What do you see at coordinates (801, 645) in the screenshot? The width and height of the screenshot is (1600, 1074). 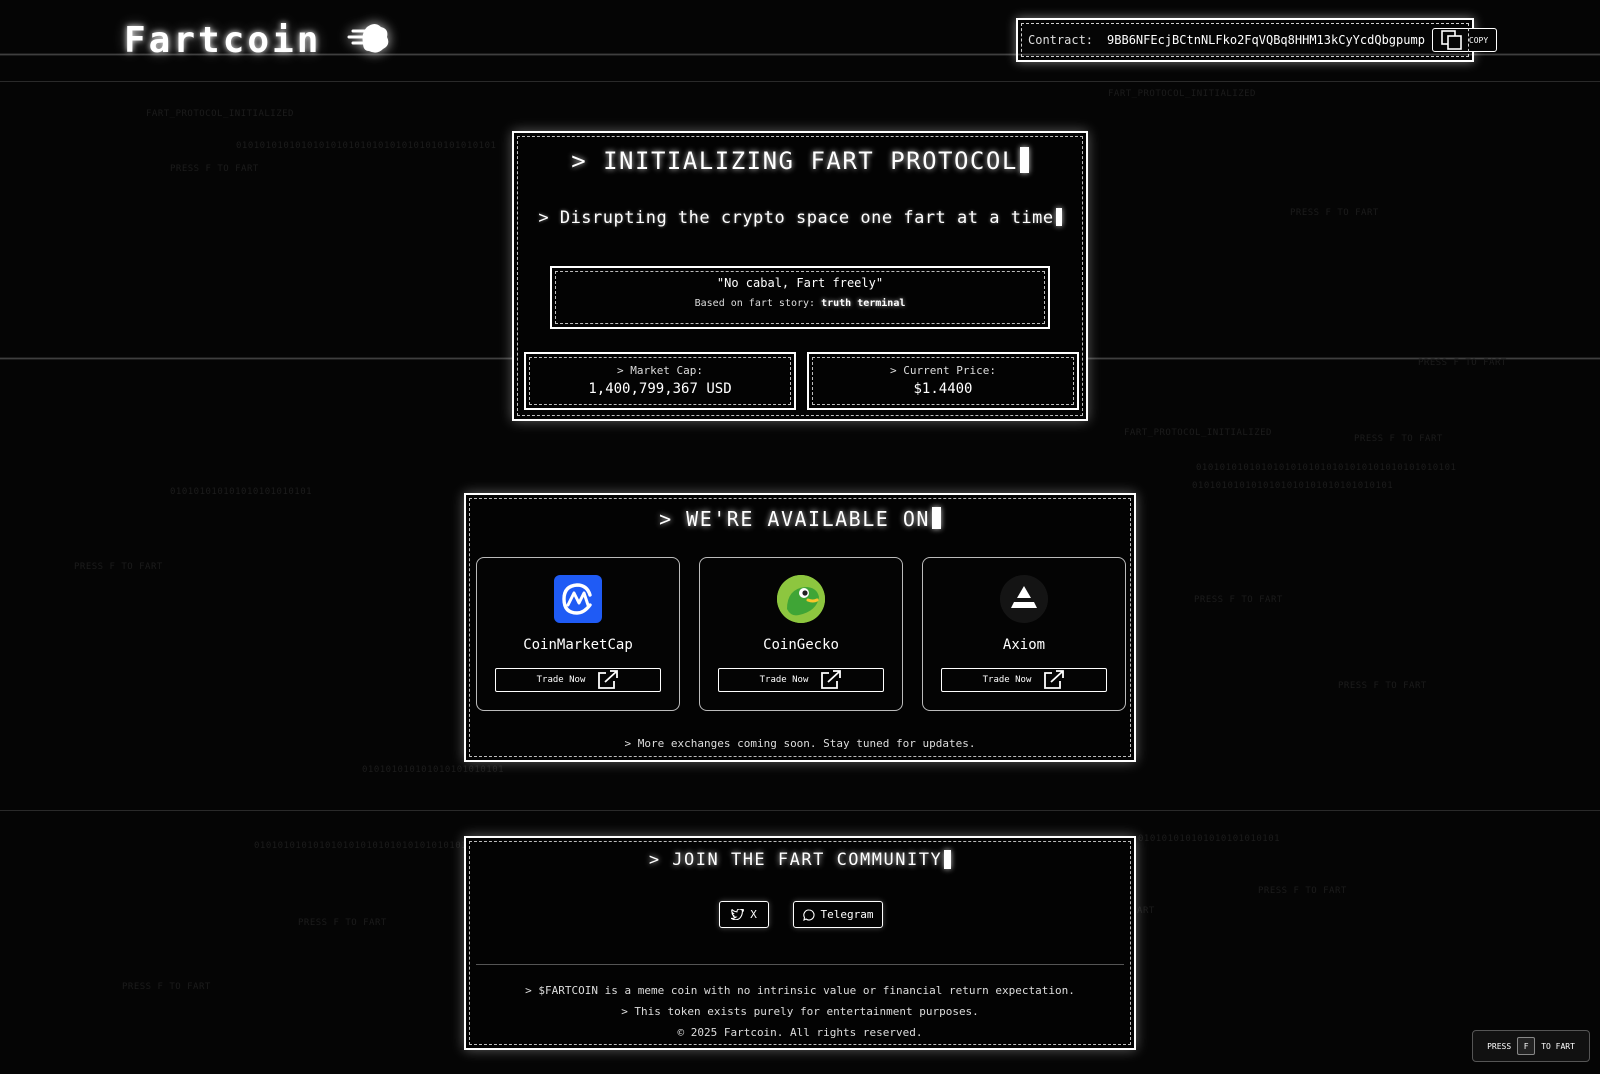 I see `exchange-name: CoinGecko` at bounding box center [801, 645].